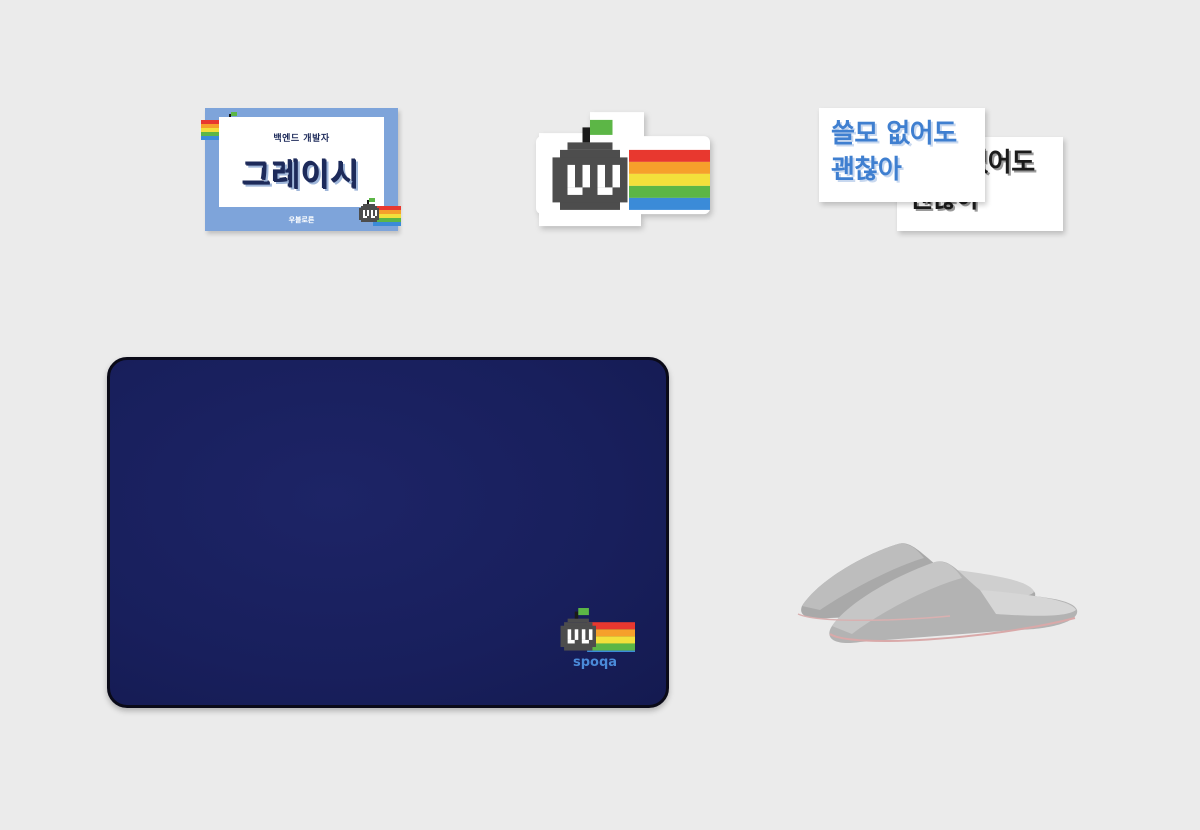  Describe the element at coordinates (595, 662) in the screenshot. I see `mat-brand-logo: spoqa` at that location.